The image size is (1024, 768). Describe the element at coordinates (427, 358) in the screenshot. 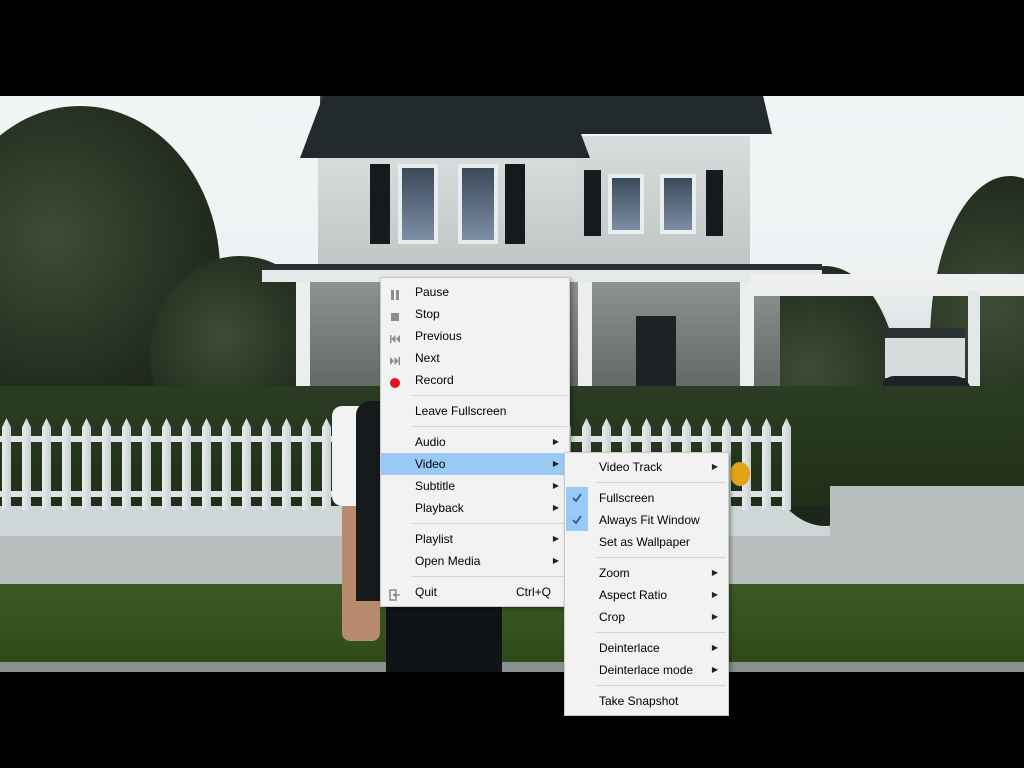

I see `menu-item-label: Next` at that location.